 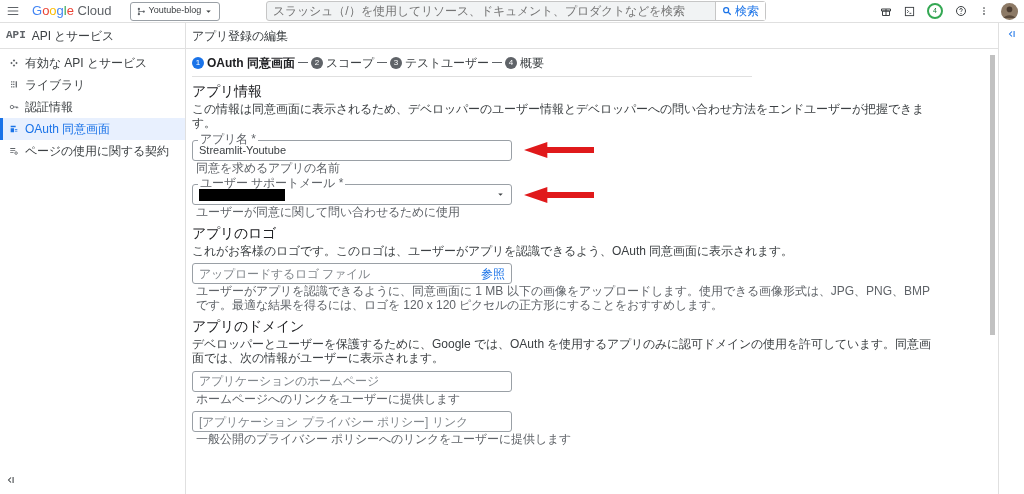 I want to click on project-icon, so click(x=141, y=11).